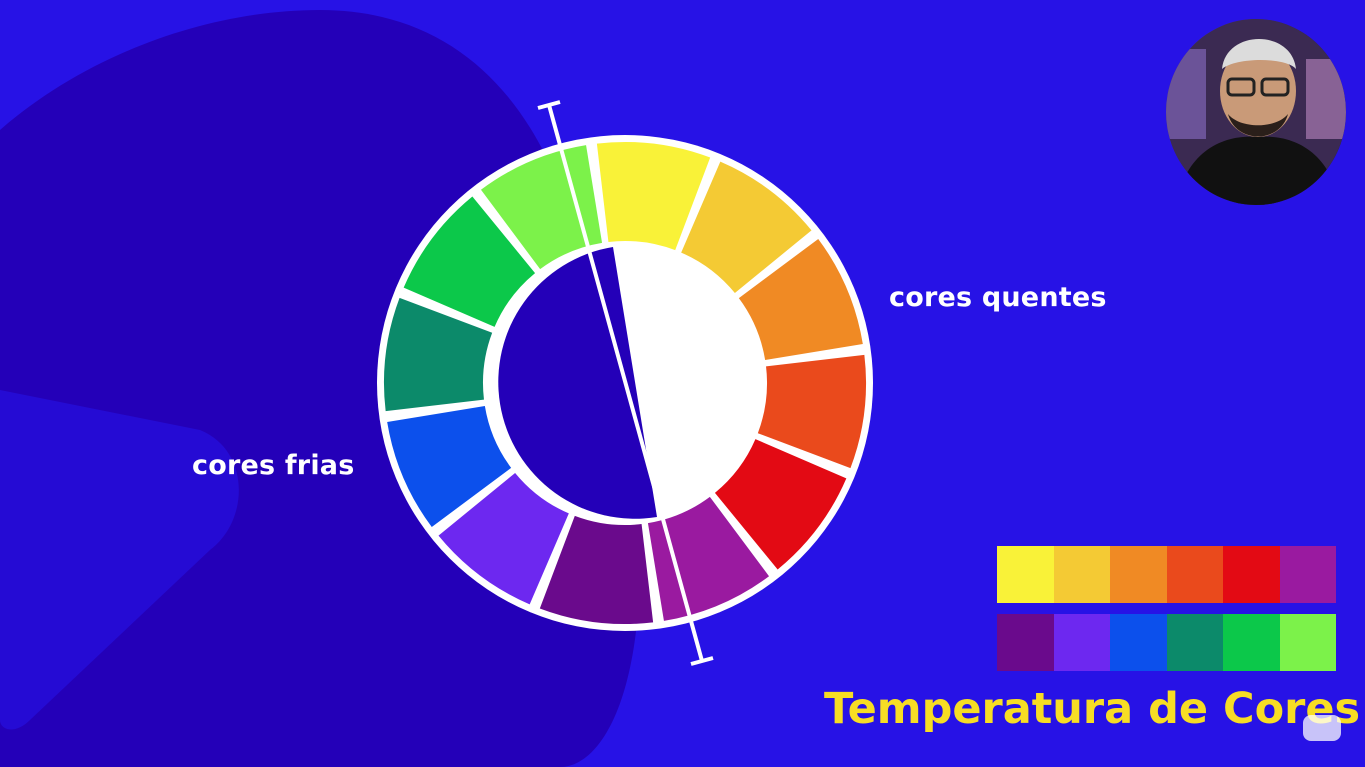  I want to click on cool-colors-label: cores frias, so click(273, 465).